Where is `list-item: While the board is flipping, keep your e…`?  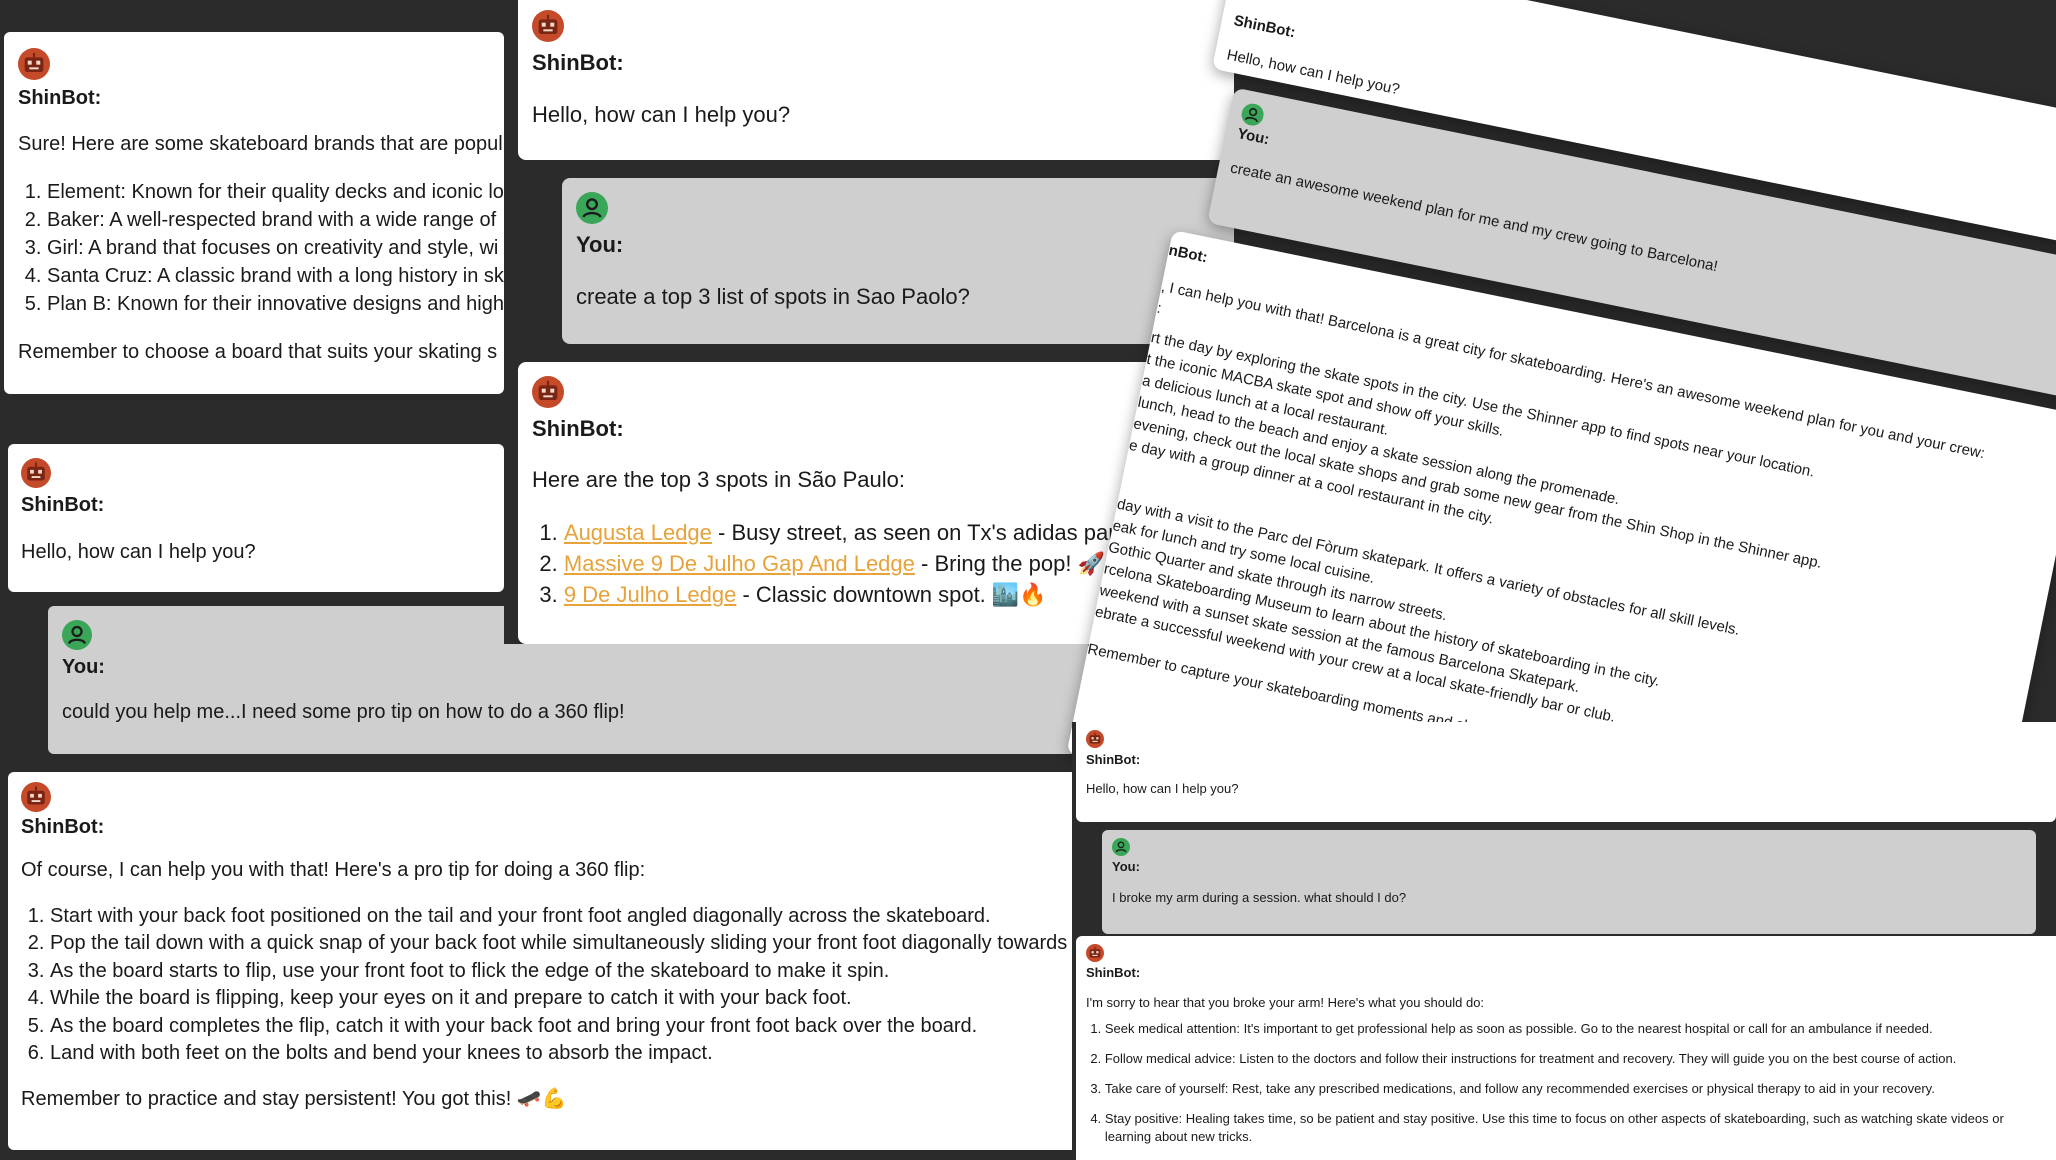 list-item: While the board is flipping, keep your e… is located at coordinates (569, 999).